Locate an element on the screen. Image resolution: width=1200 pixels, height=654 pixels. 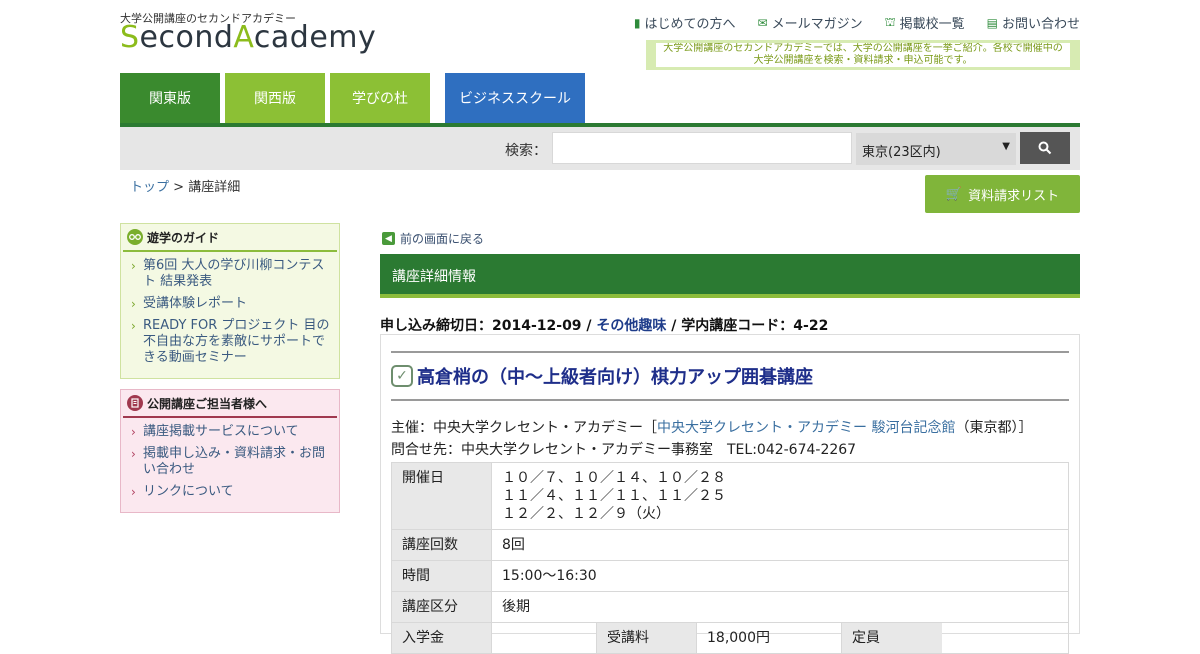
table-cell: 受講料 18,000円 定員 is located at coordinates (780, 638).